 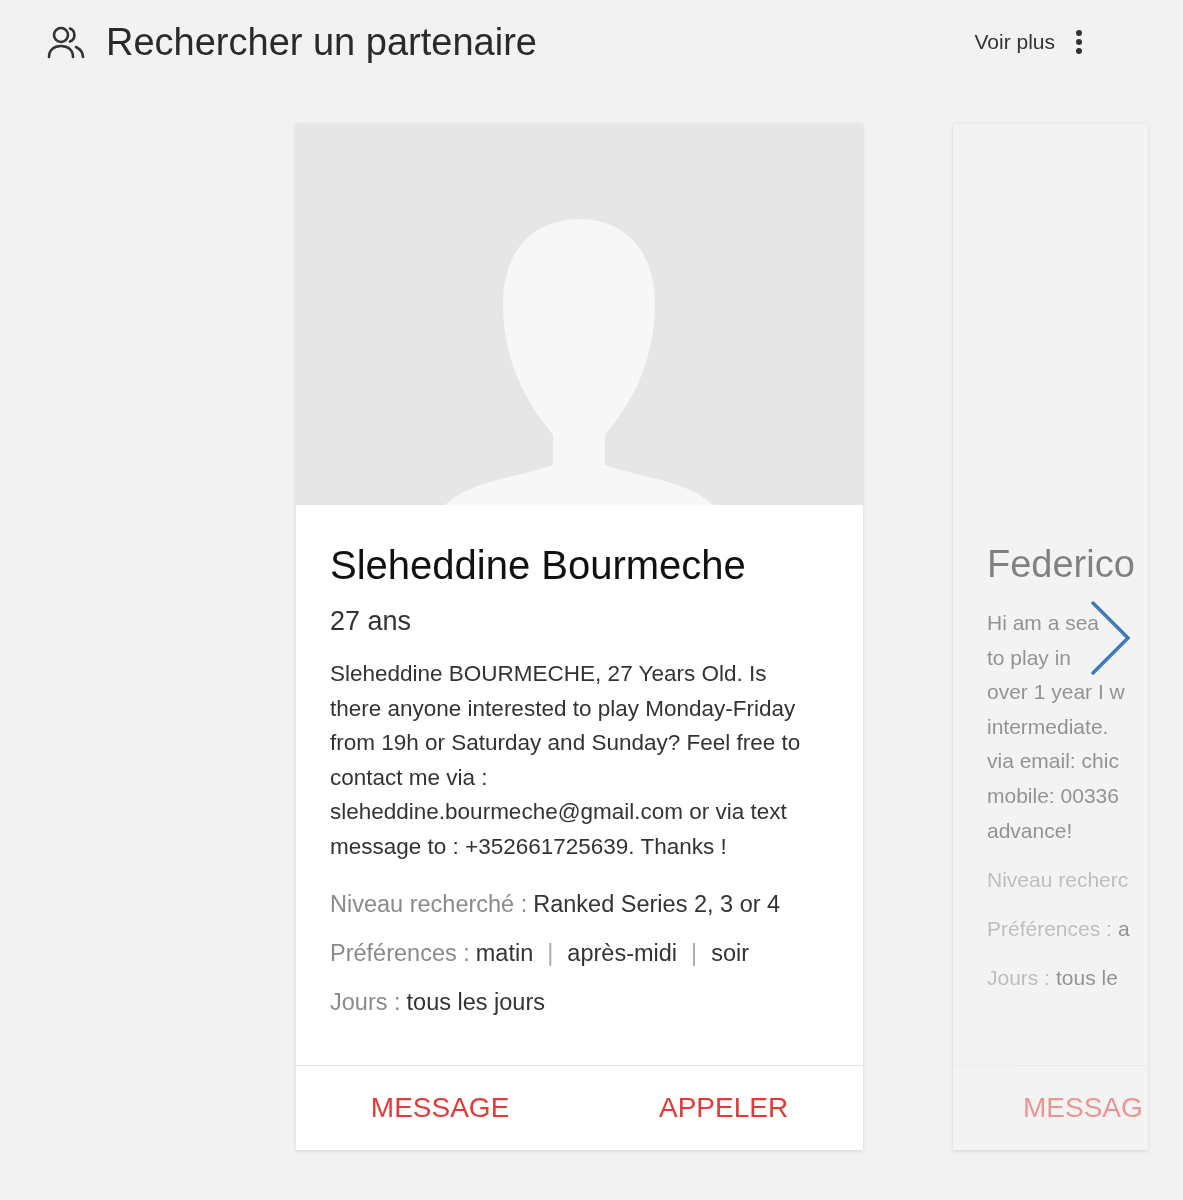 What do you see at coordinates (1053, 761) in the screenshot?
I see `description-line: via email: chic` at bounding box center [1053, 761].